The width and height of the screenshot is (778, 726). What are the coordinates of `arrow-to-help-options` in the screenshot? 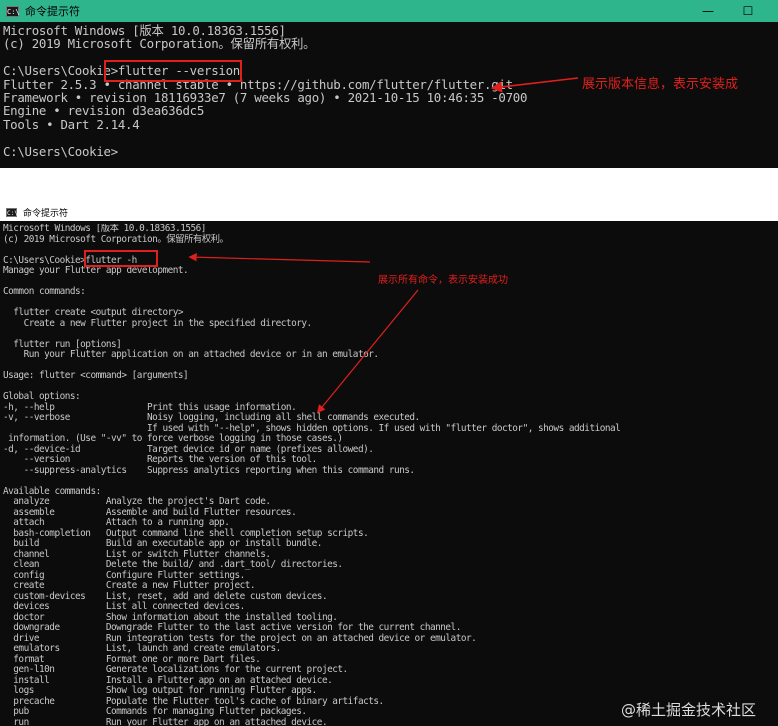 It's located at (367, 351).